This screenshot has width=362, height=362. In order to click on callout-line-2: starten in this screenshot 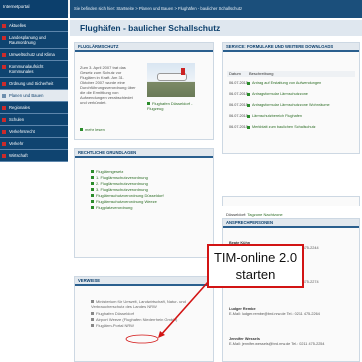, I will do `click(255, 274)`.